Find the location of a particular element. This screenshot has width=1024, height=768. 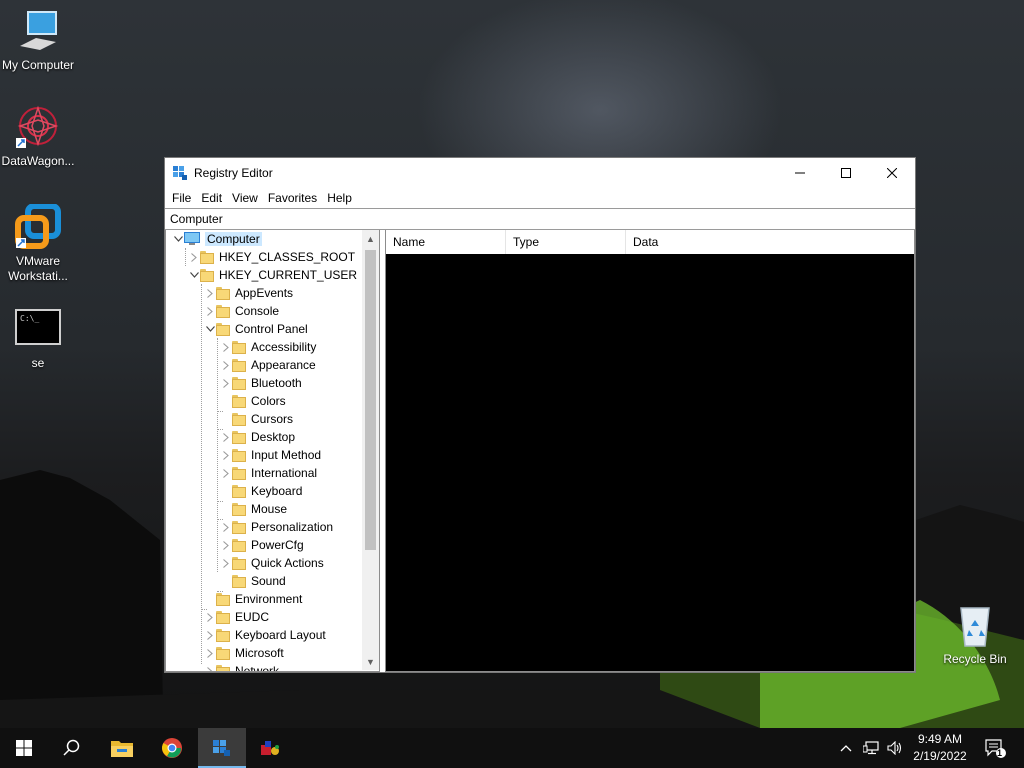

list-header: Name Type Data is located at coordinates (650, 242).